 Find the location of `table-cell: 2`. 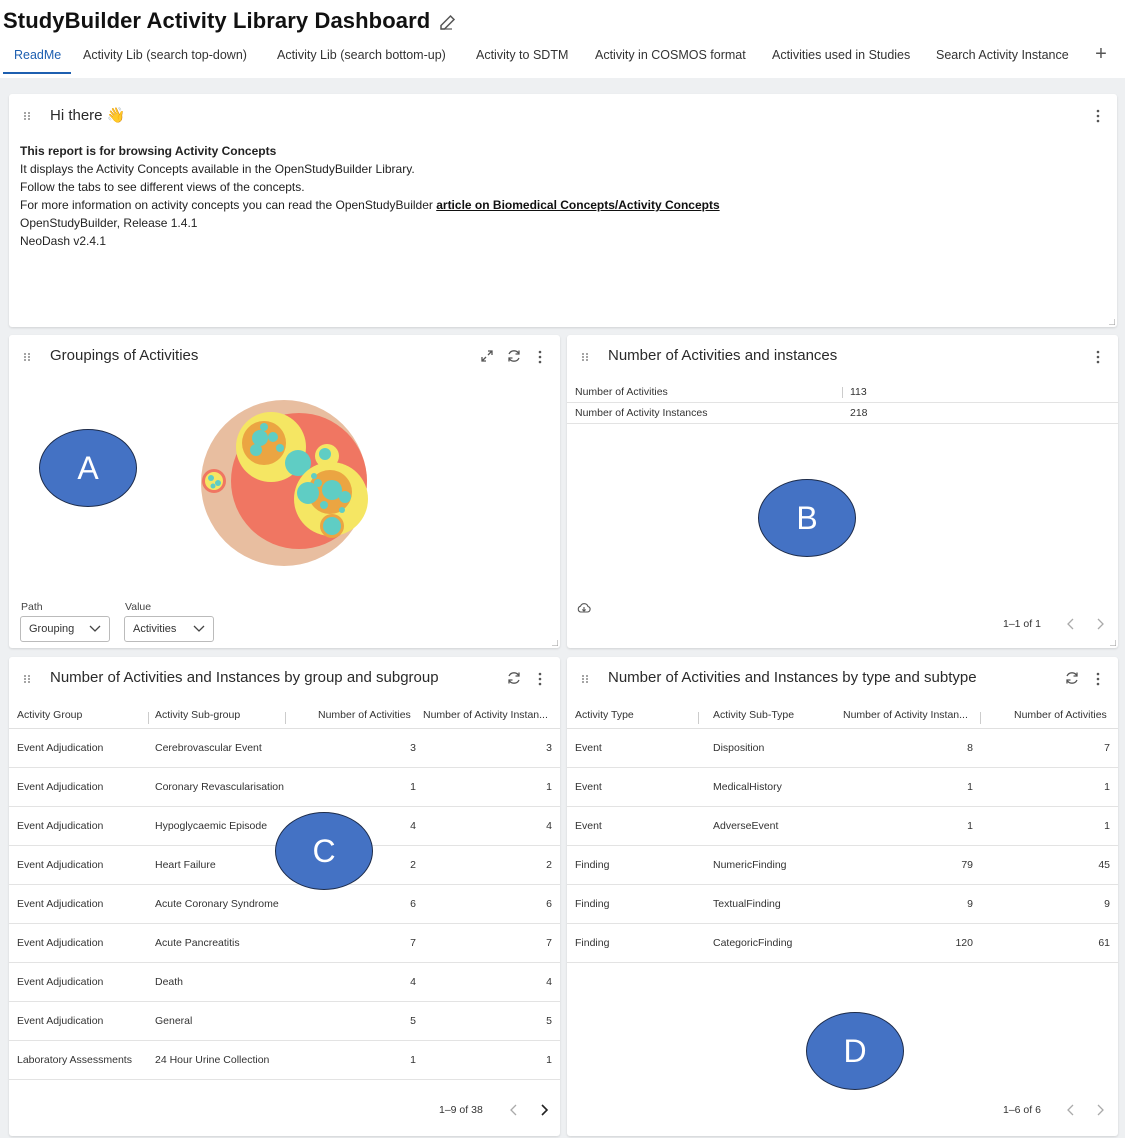

table-cell: 2 is located at coordinates (549, 865).